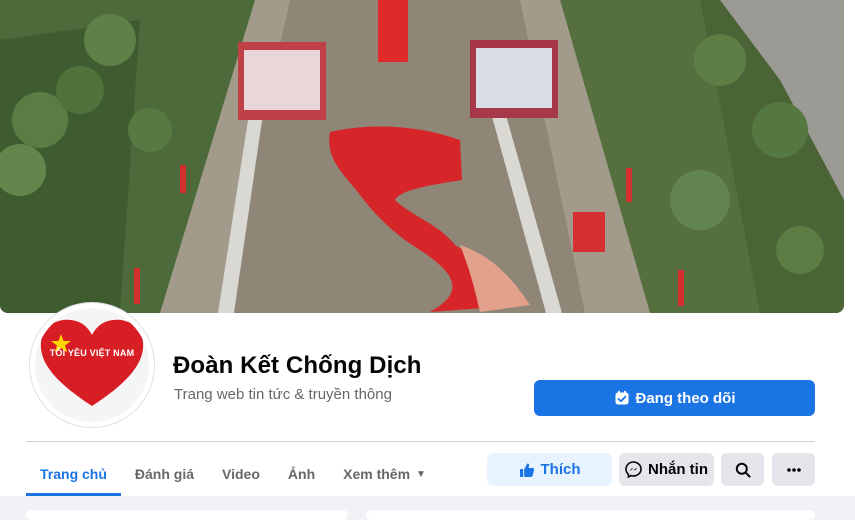  Describe the element at coordinates (590, 515) in the screenshot. I see `feed-card` at that location.